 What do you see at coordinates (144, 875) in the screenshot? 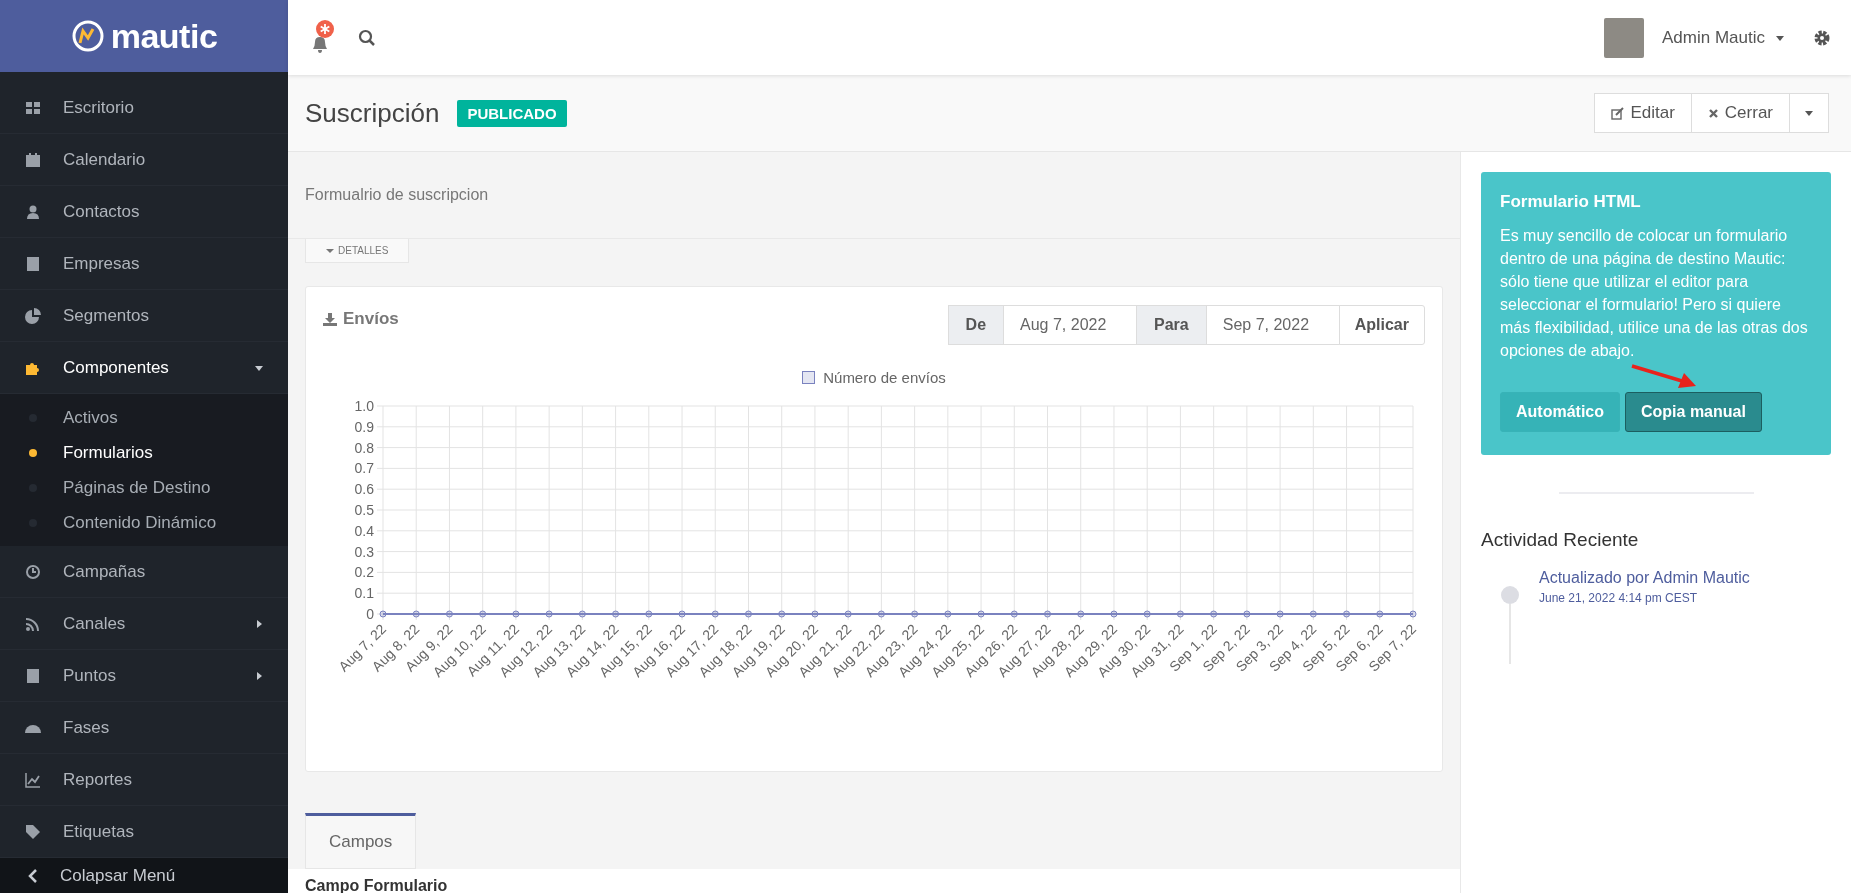
I see `collapse-menu-button: Colapsar Menú` at bounding box center [144, 875].